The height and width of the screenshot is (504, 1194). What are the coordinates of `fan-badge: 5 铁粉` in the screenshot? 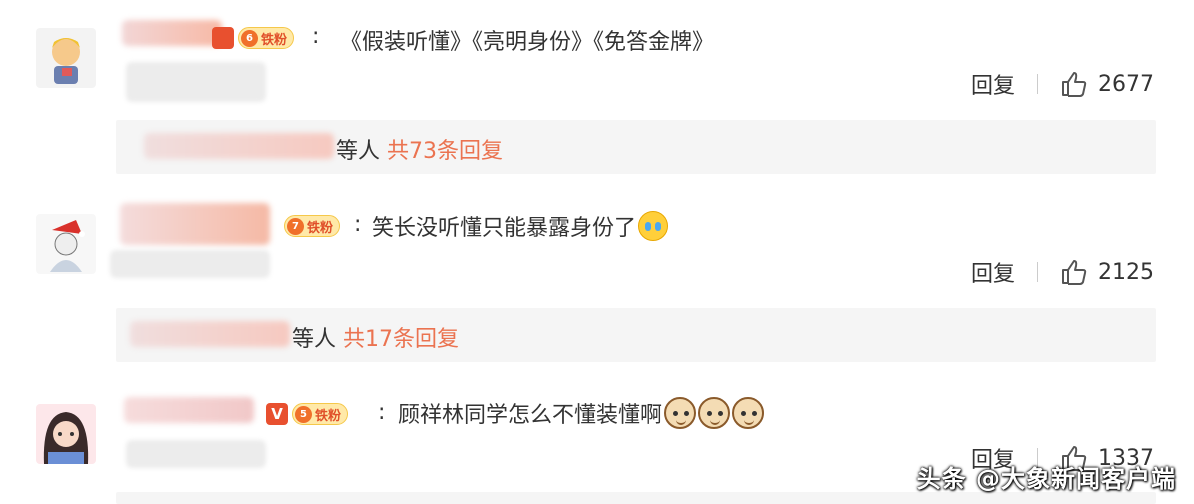 It's located at (320, 414).